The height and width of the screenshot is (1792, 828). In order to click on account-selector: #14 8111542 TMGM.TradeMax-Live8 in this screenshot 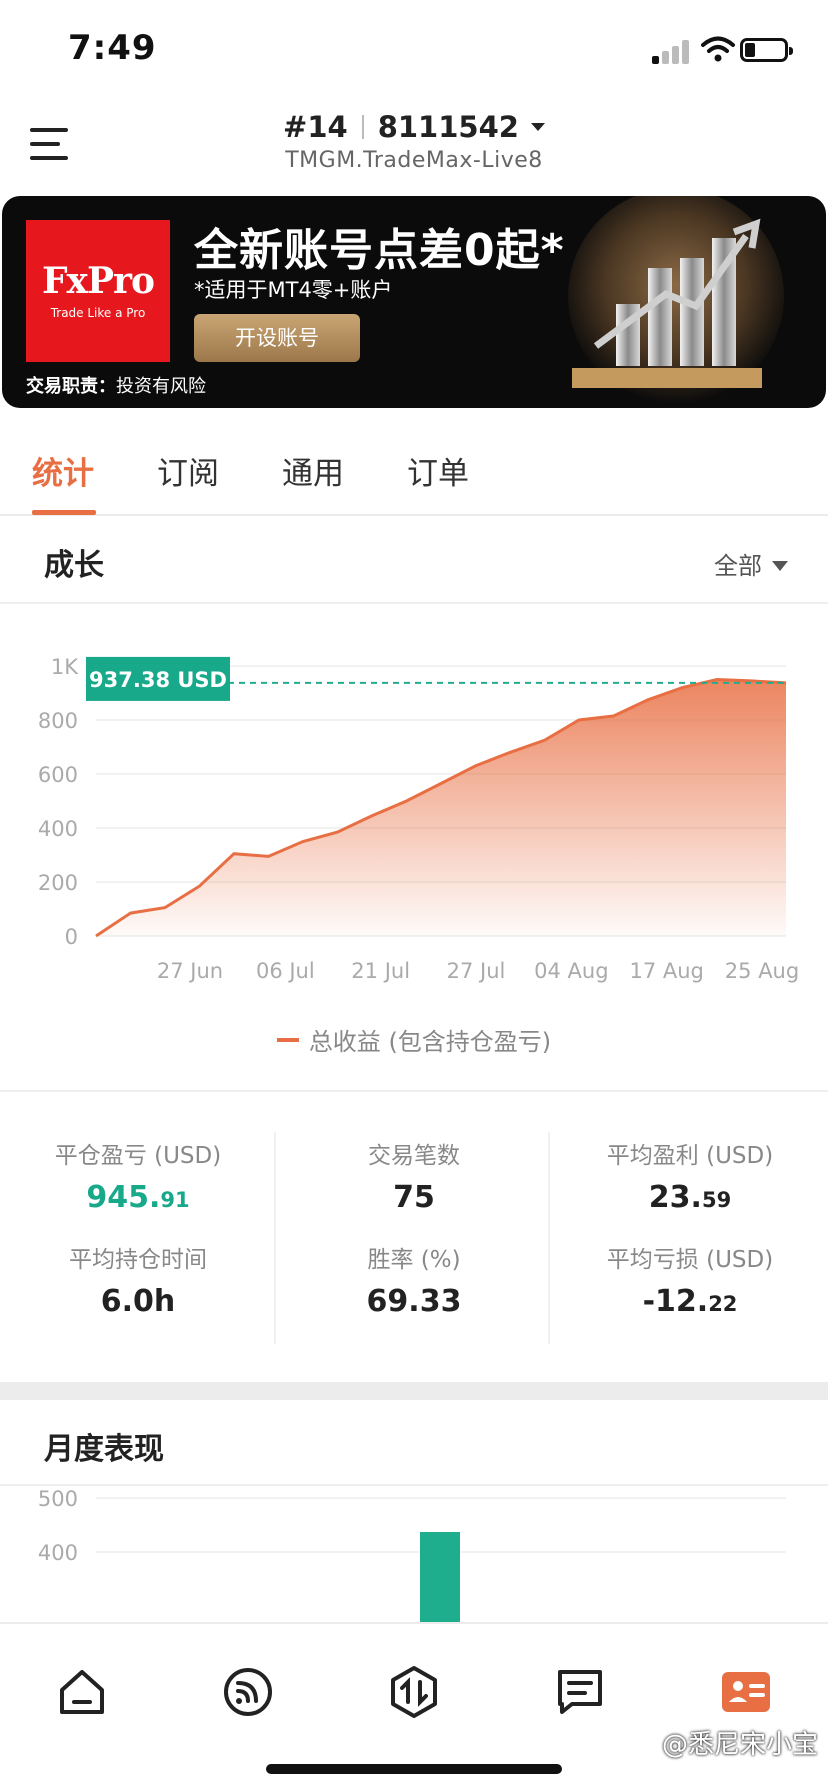, I will do `click(414, 141)`.